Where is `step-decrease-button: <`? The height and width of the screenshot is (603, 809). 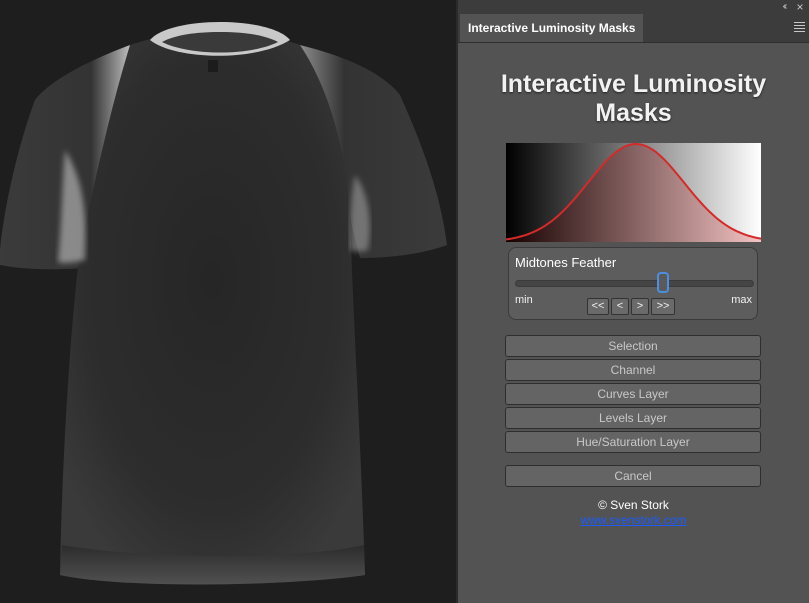
step-decrease-button: < is located at coordinates (620, 306).